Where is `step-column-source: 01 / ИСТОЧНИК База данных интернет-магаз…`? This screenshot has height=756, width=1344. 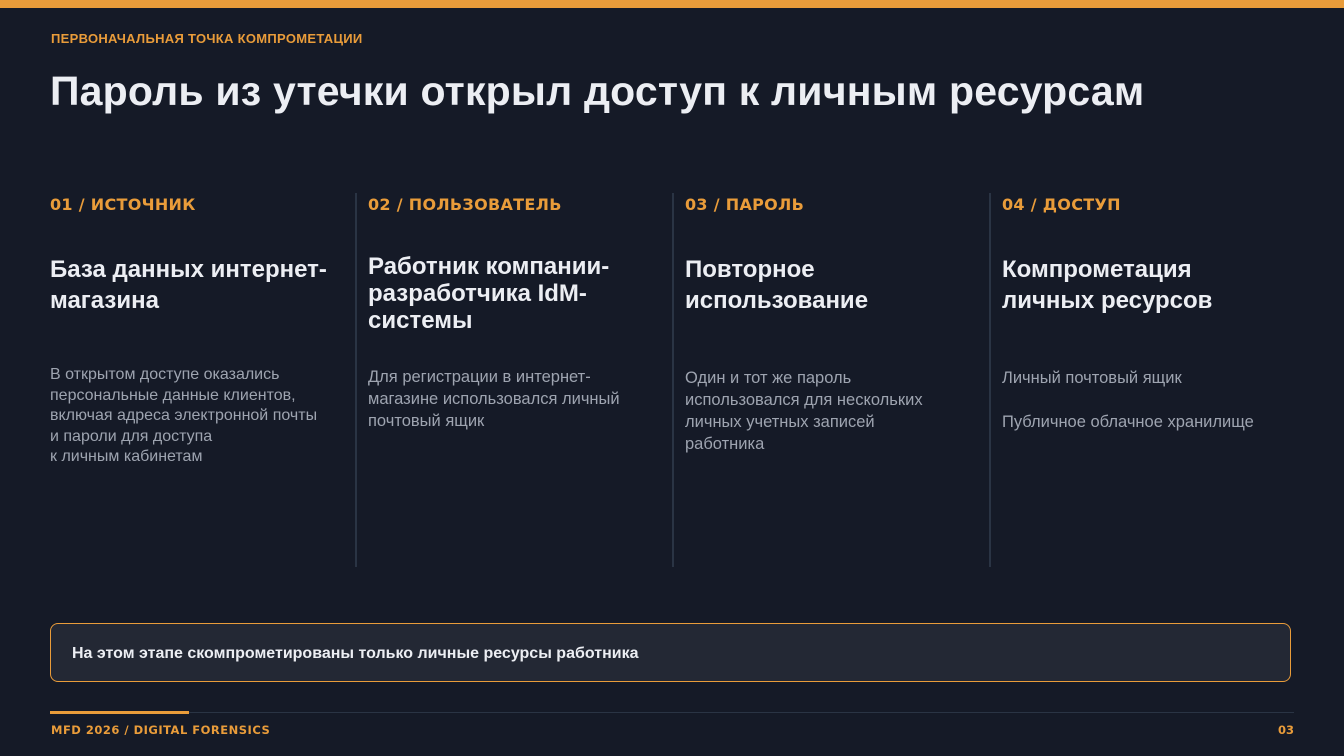
step-column-source: 01 / ИСТОЧНИК База данных интернет-магаз… is located at coordinates (200, 380).